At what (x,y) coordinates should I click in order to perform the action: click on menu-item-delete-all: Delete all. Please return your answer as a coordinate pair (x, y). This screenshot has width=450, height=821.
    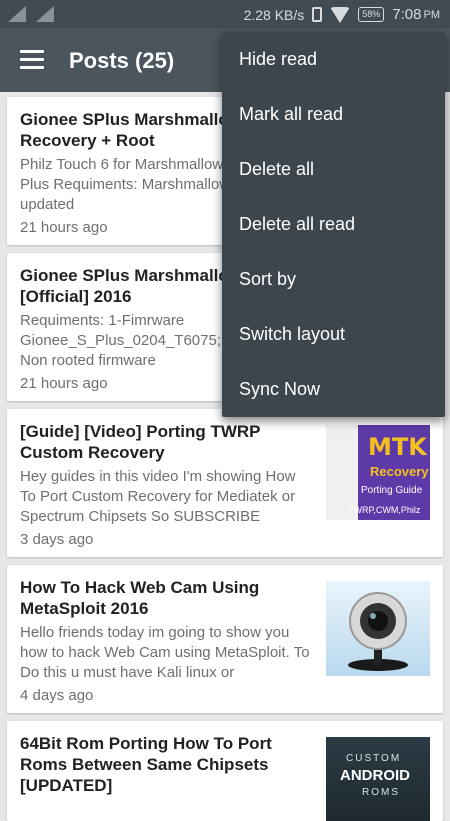
    Looking at the image, I should click on (333, 169).